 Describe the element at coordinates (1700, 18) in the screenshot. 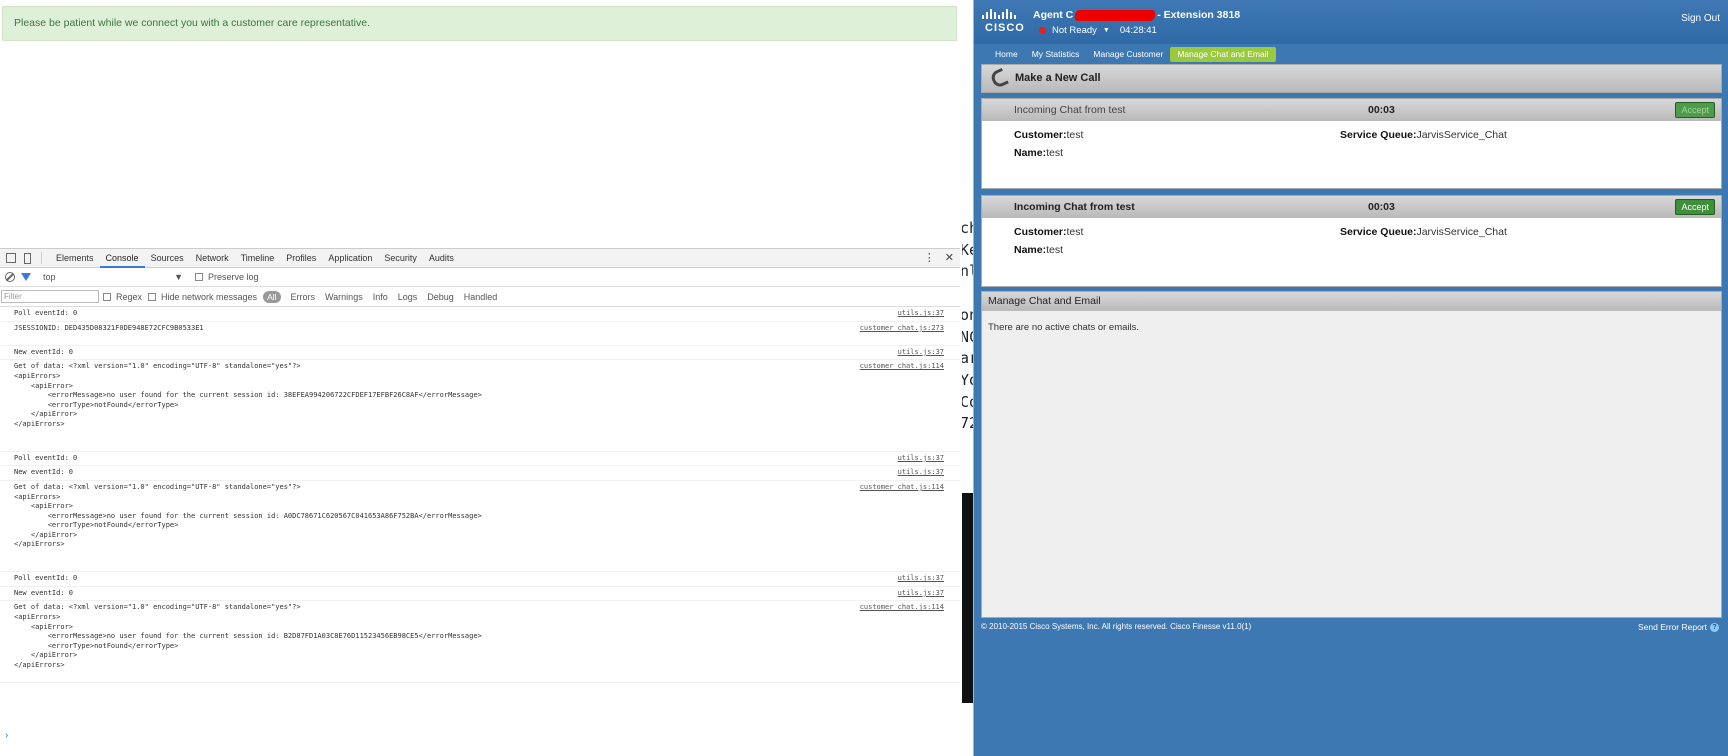

I see `sign-out-link: Sign Out` at that location.